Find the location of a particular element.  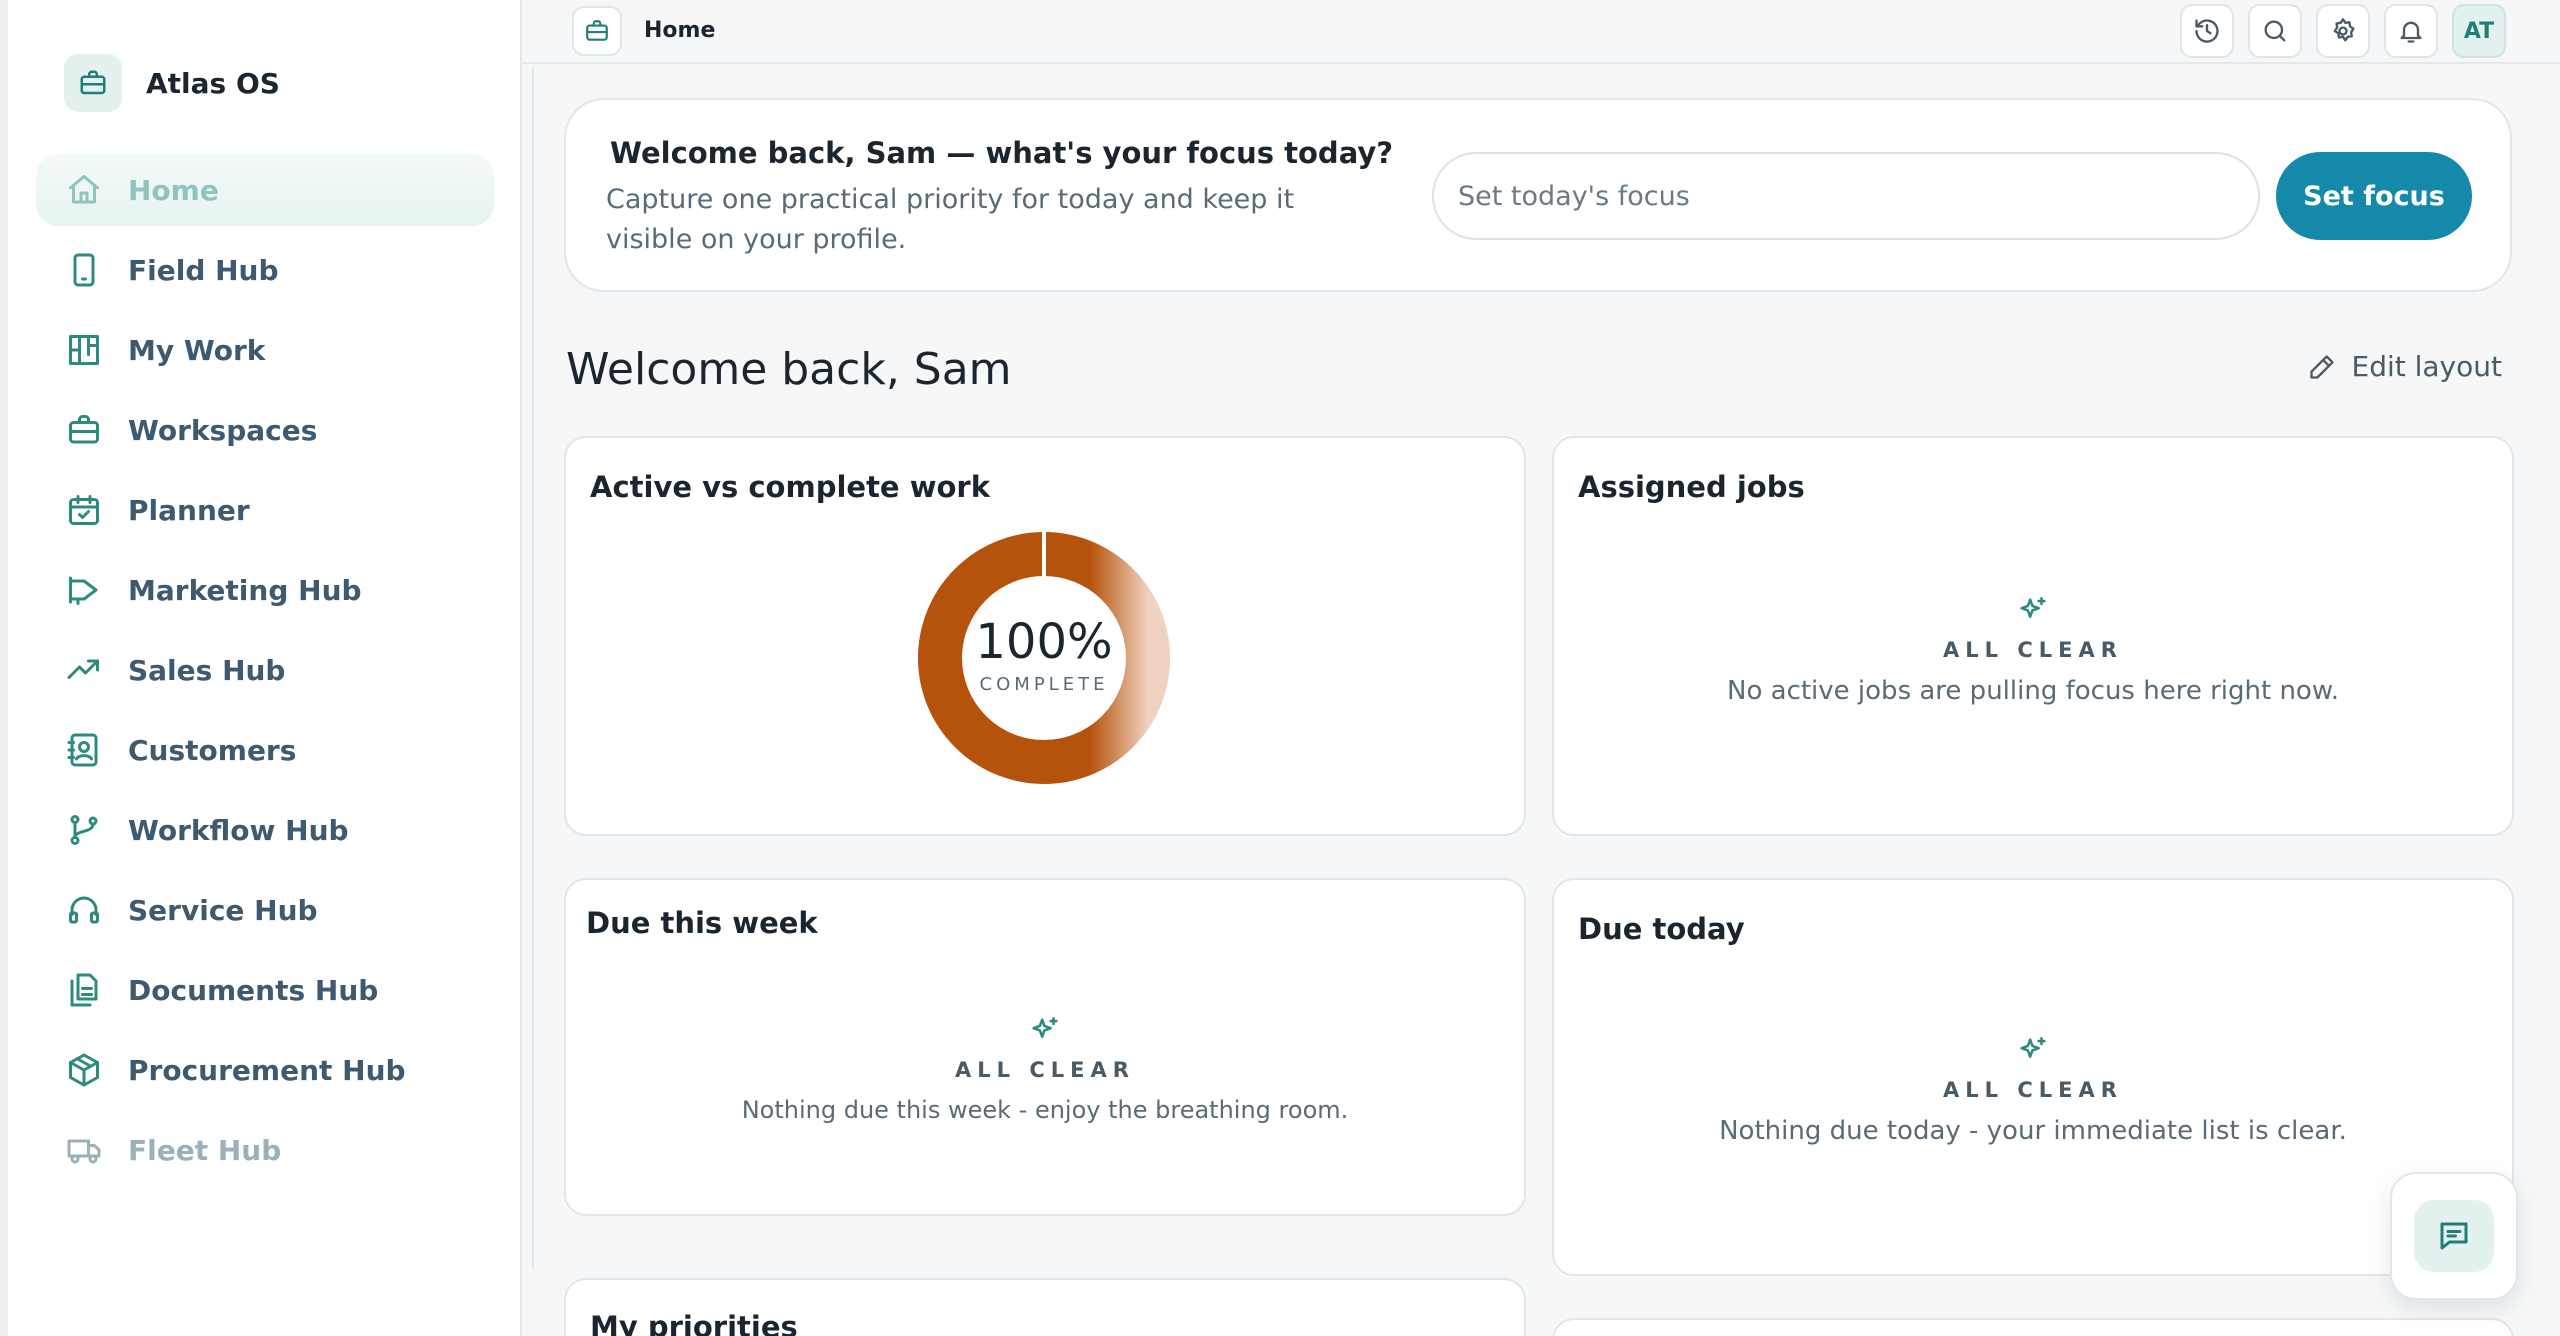

sidebar-item-workspaces: Workspaces is located at coordinates (265, 430).